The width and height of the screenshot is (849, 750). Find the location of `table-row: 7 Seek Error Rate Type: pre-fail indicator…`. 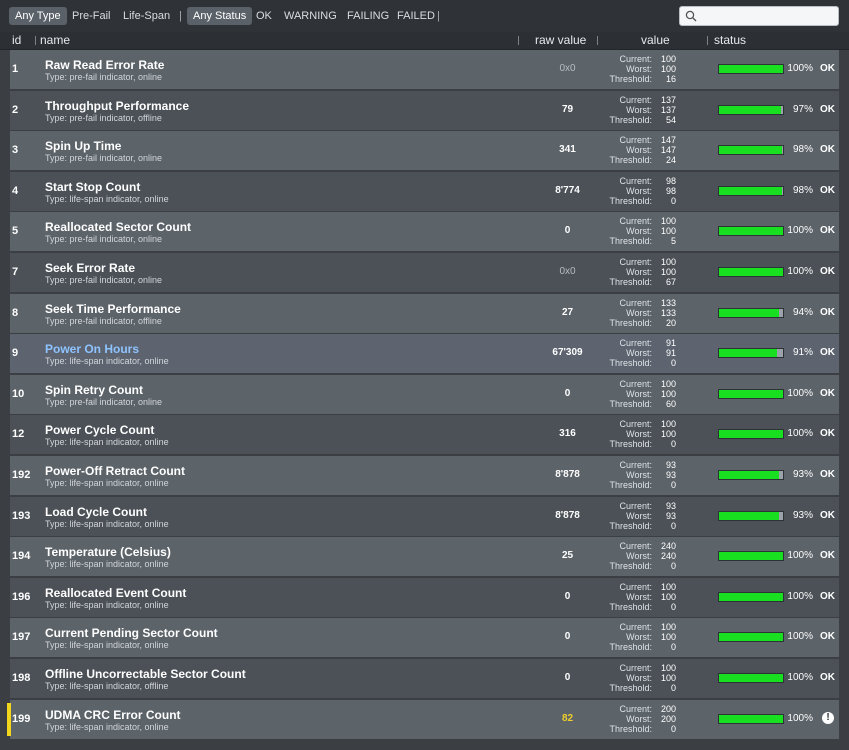

table-row: 7 Seek Error Rate Type: pre-fail indicator… is located at coordinates (424, 272).